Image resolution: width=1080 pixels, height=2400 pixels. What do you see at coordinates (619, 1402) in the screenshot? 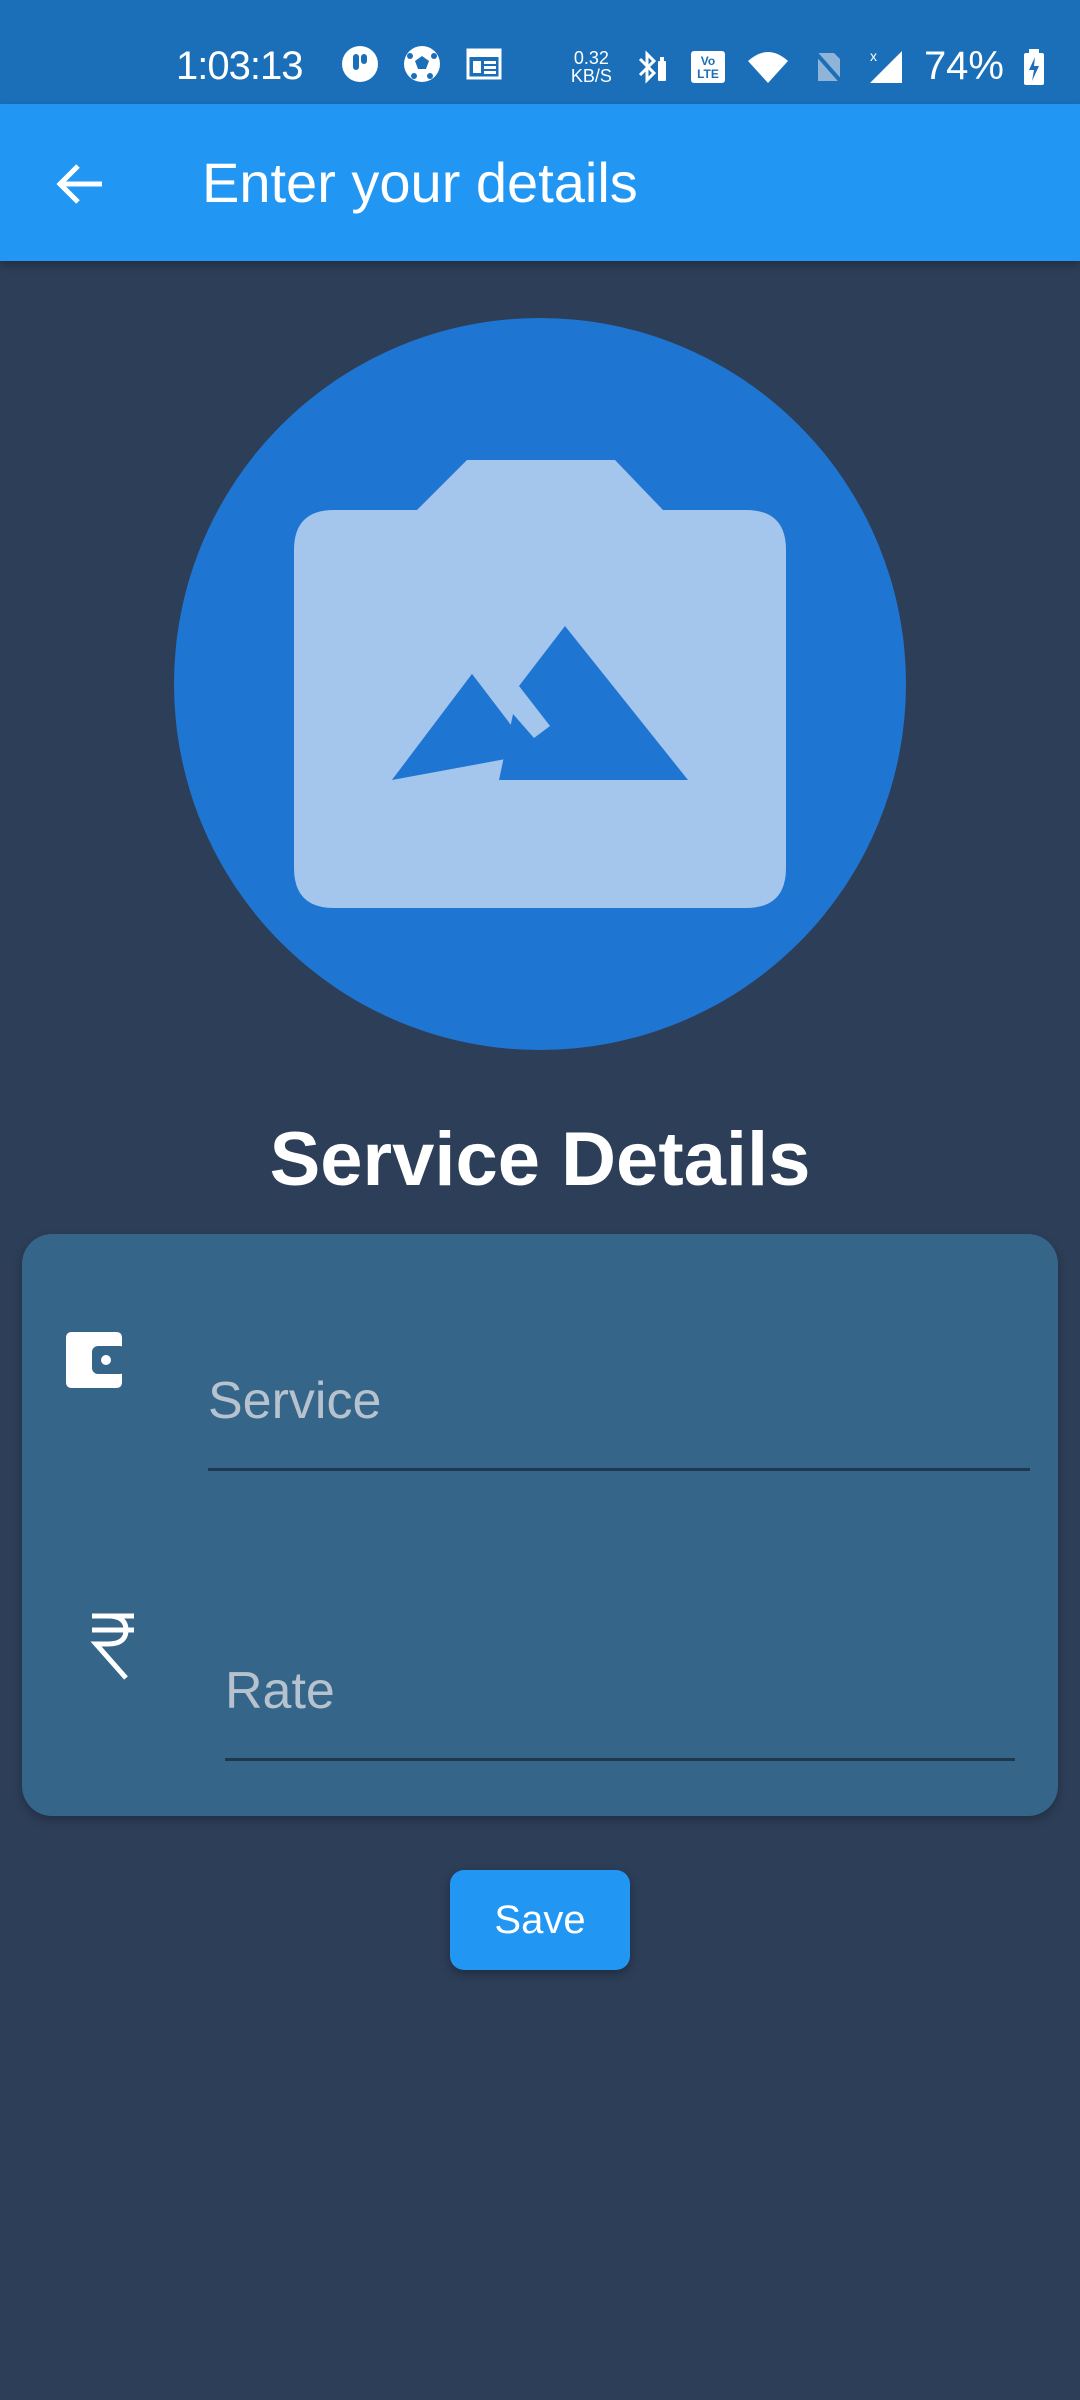
I see `service-input` at bounding box center [619, 1402].